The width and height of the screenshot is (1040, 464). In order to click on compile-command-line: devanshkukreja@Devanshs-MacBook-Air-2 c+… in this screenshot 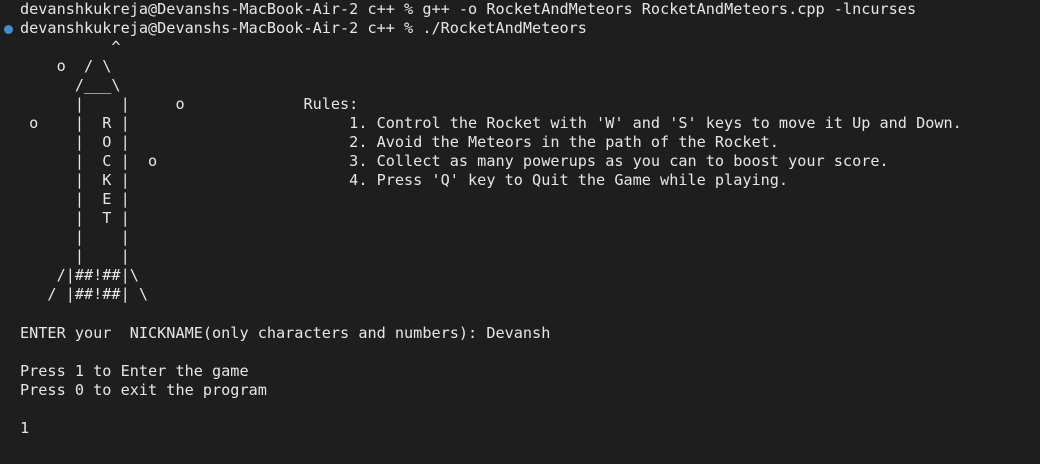, I will do `click(468, 9)`.